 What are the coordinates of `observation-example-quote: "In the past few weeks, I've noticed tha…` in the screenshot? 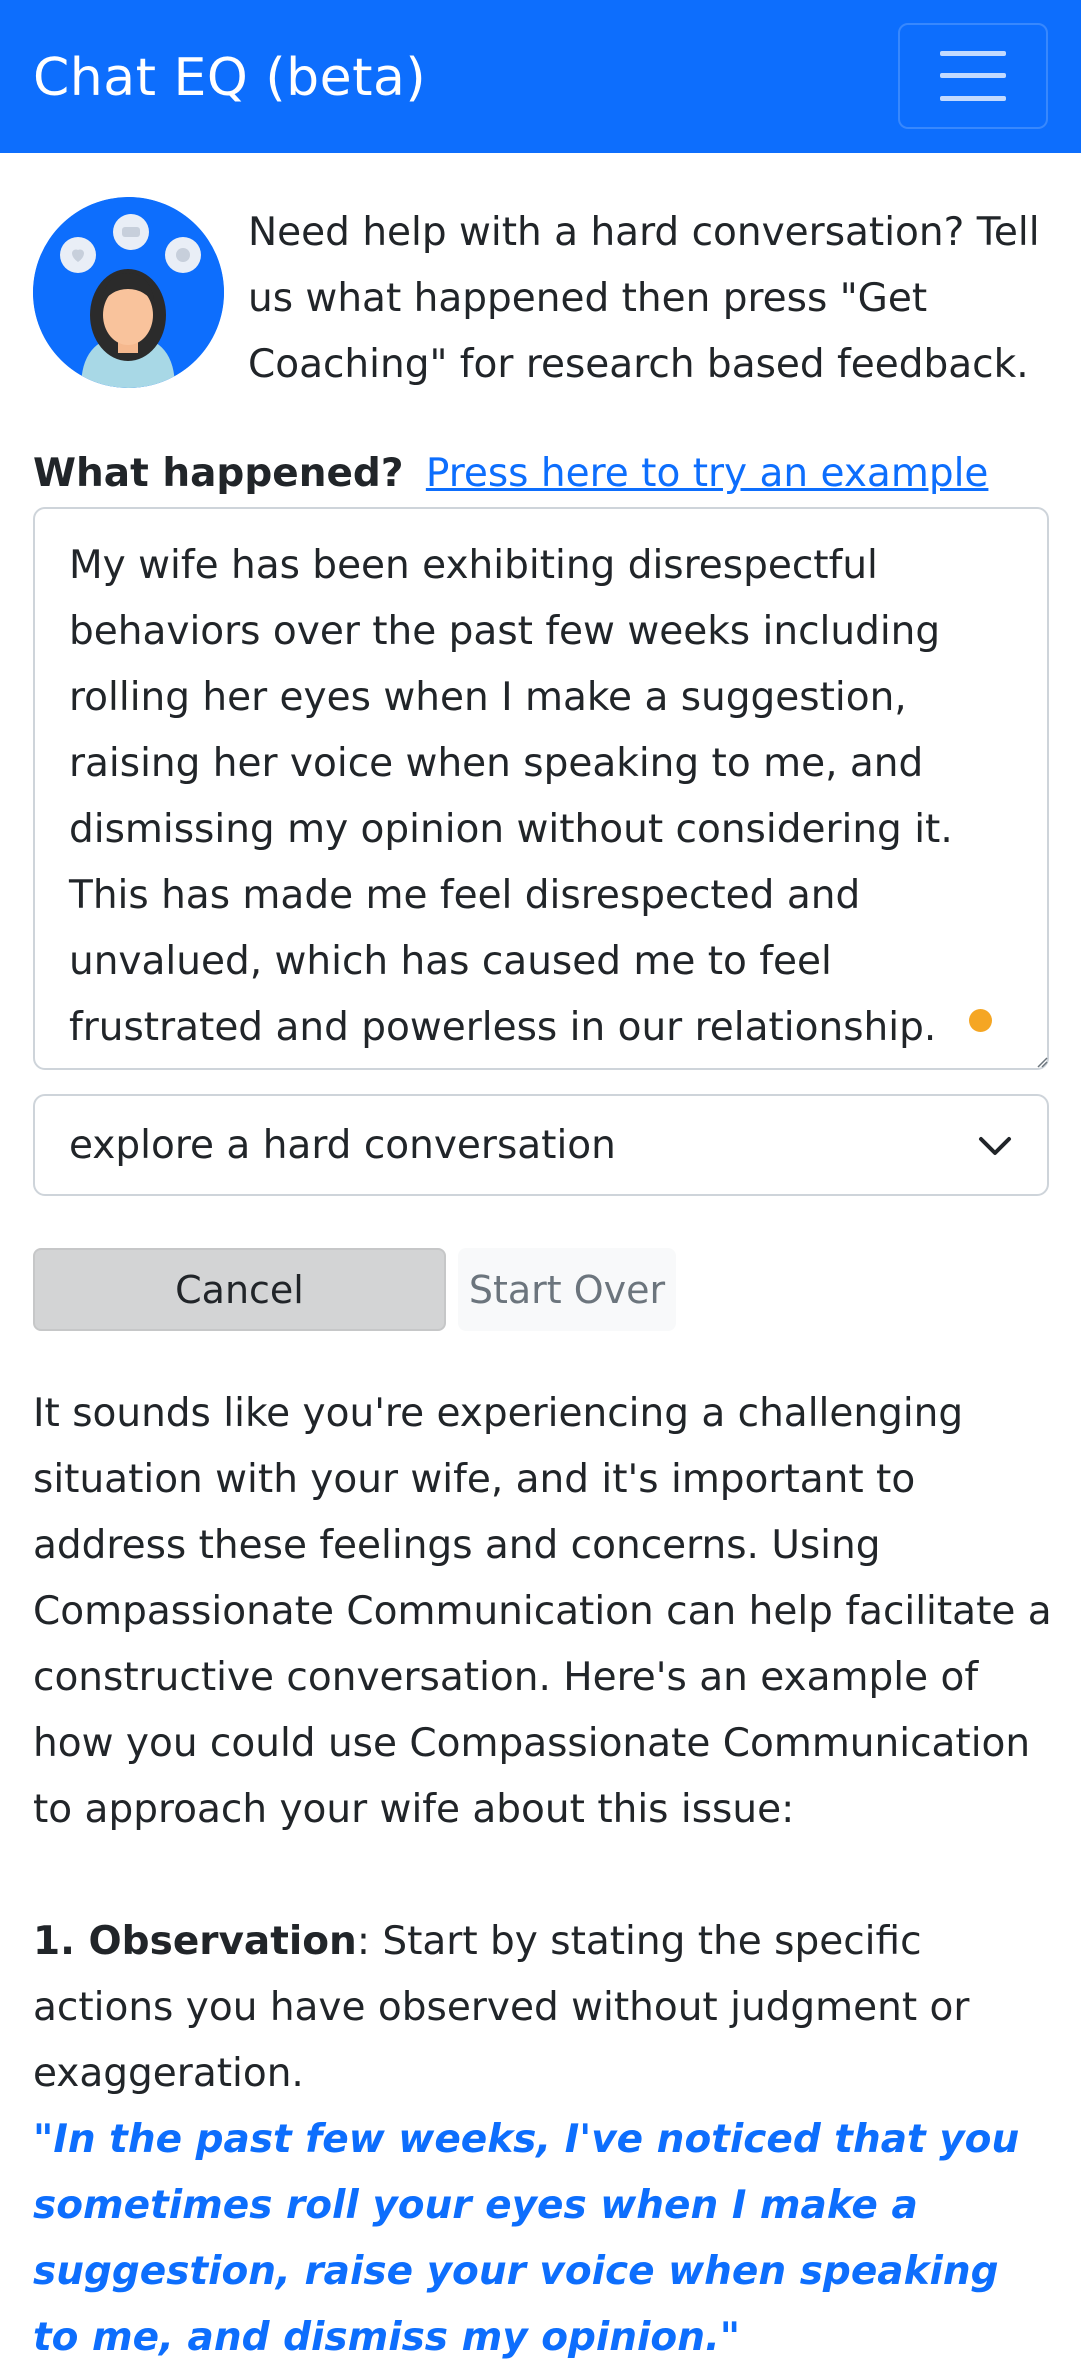 It's located at (526, 2238).